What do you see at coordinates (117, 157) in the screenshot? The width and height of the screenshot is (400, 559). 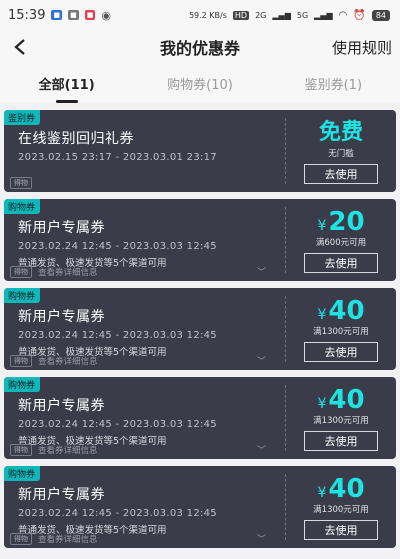 I see `coupon-date-range: 2023.02.15 23:17 - 2023.03.01 23:17` at bounding box center [117, 157].